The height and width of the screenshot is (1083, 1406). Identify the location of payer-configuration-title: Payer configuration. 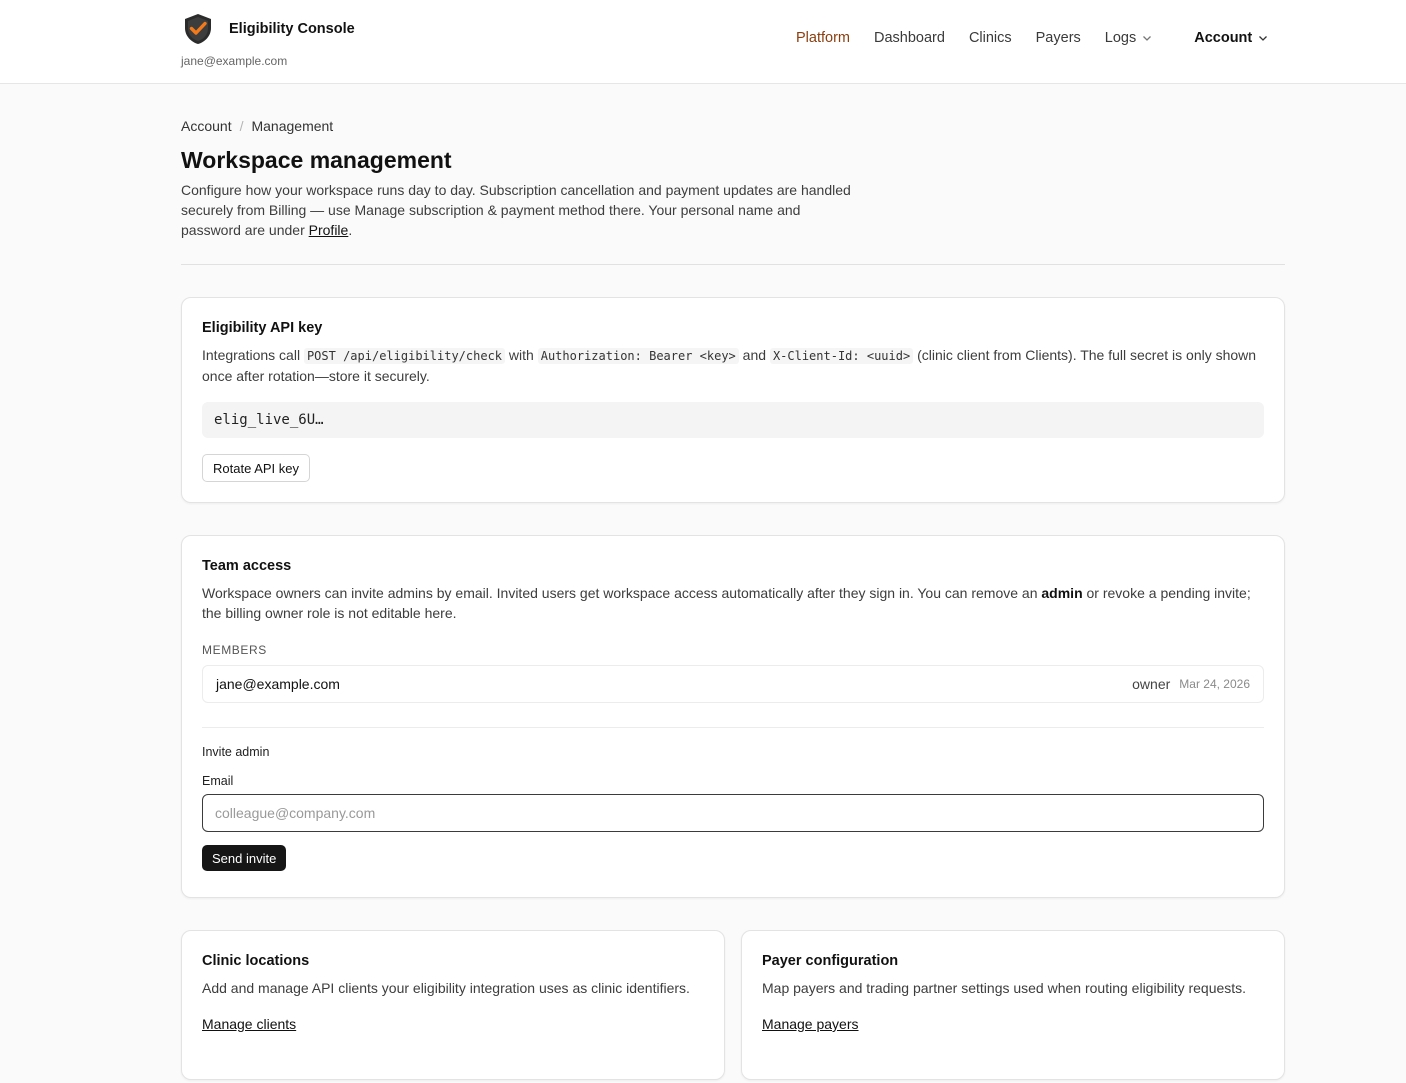
(830, 961).